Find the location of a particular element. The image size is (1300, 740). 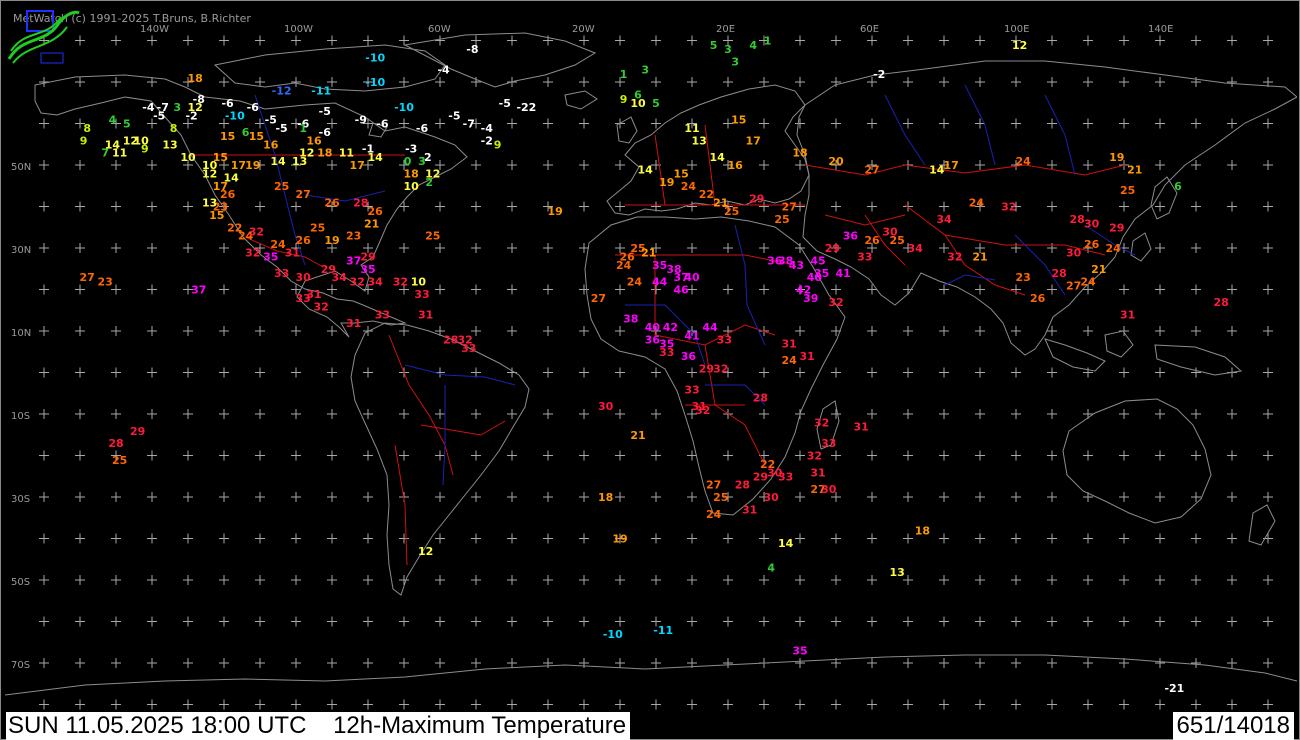

temperature-value: 8 is located at coordinates (87, 128).